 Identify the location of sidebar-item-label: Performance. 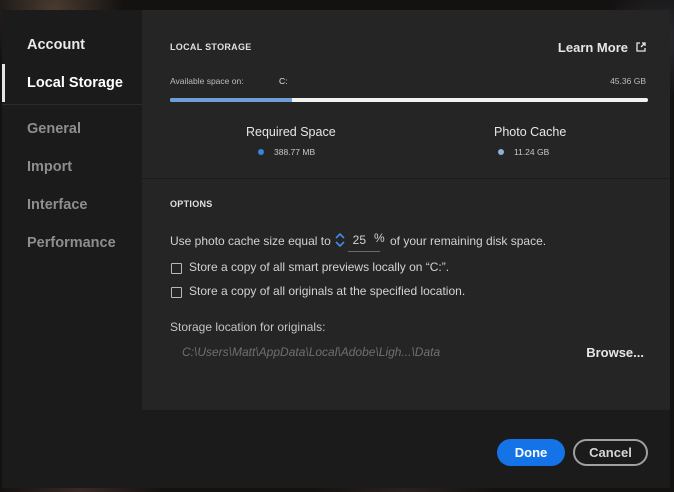
(71, 243).